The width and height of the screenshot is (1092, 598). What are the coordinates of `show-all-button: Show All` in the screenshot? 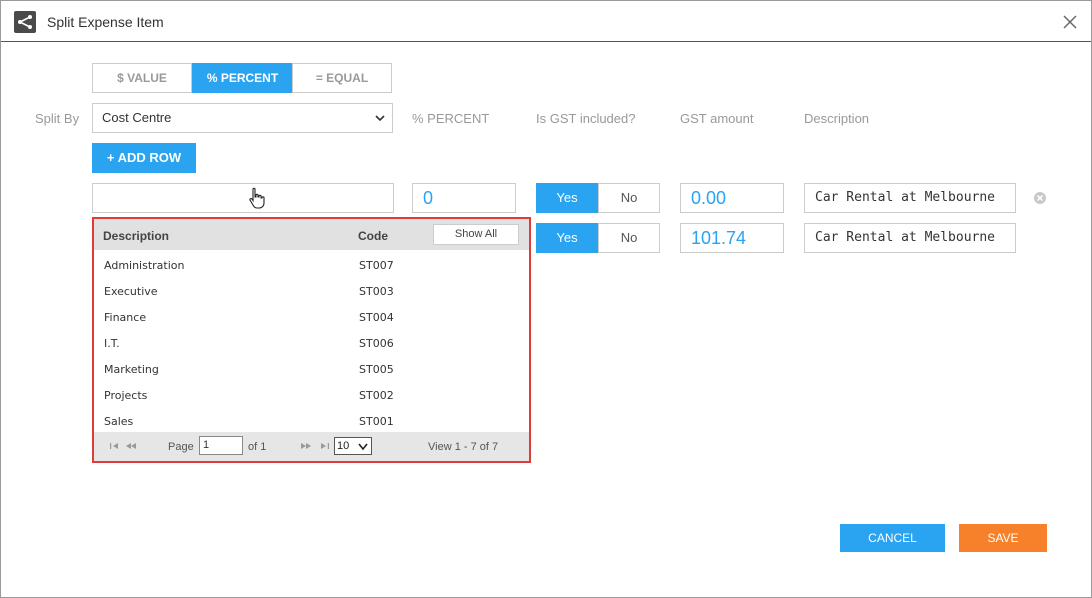 It's located at (476, 234).